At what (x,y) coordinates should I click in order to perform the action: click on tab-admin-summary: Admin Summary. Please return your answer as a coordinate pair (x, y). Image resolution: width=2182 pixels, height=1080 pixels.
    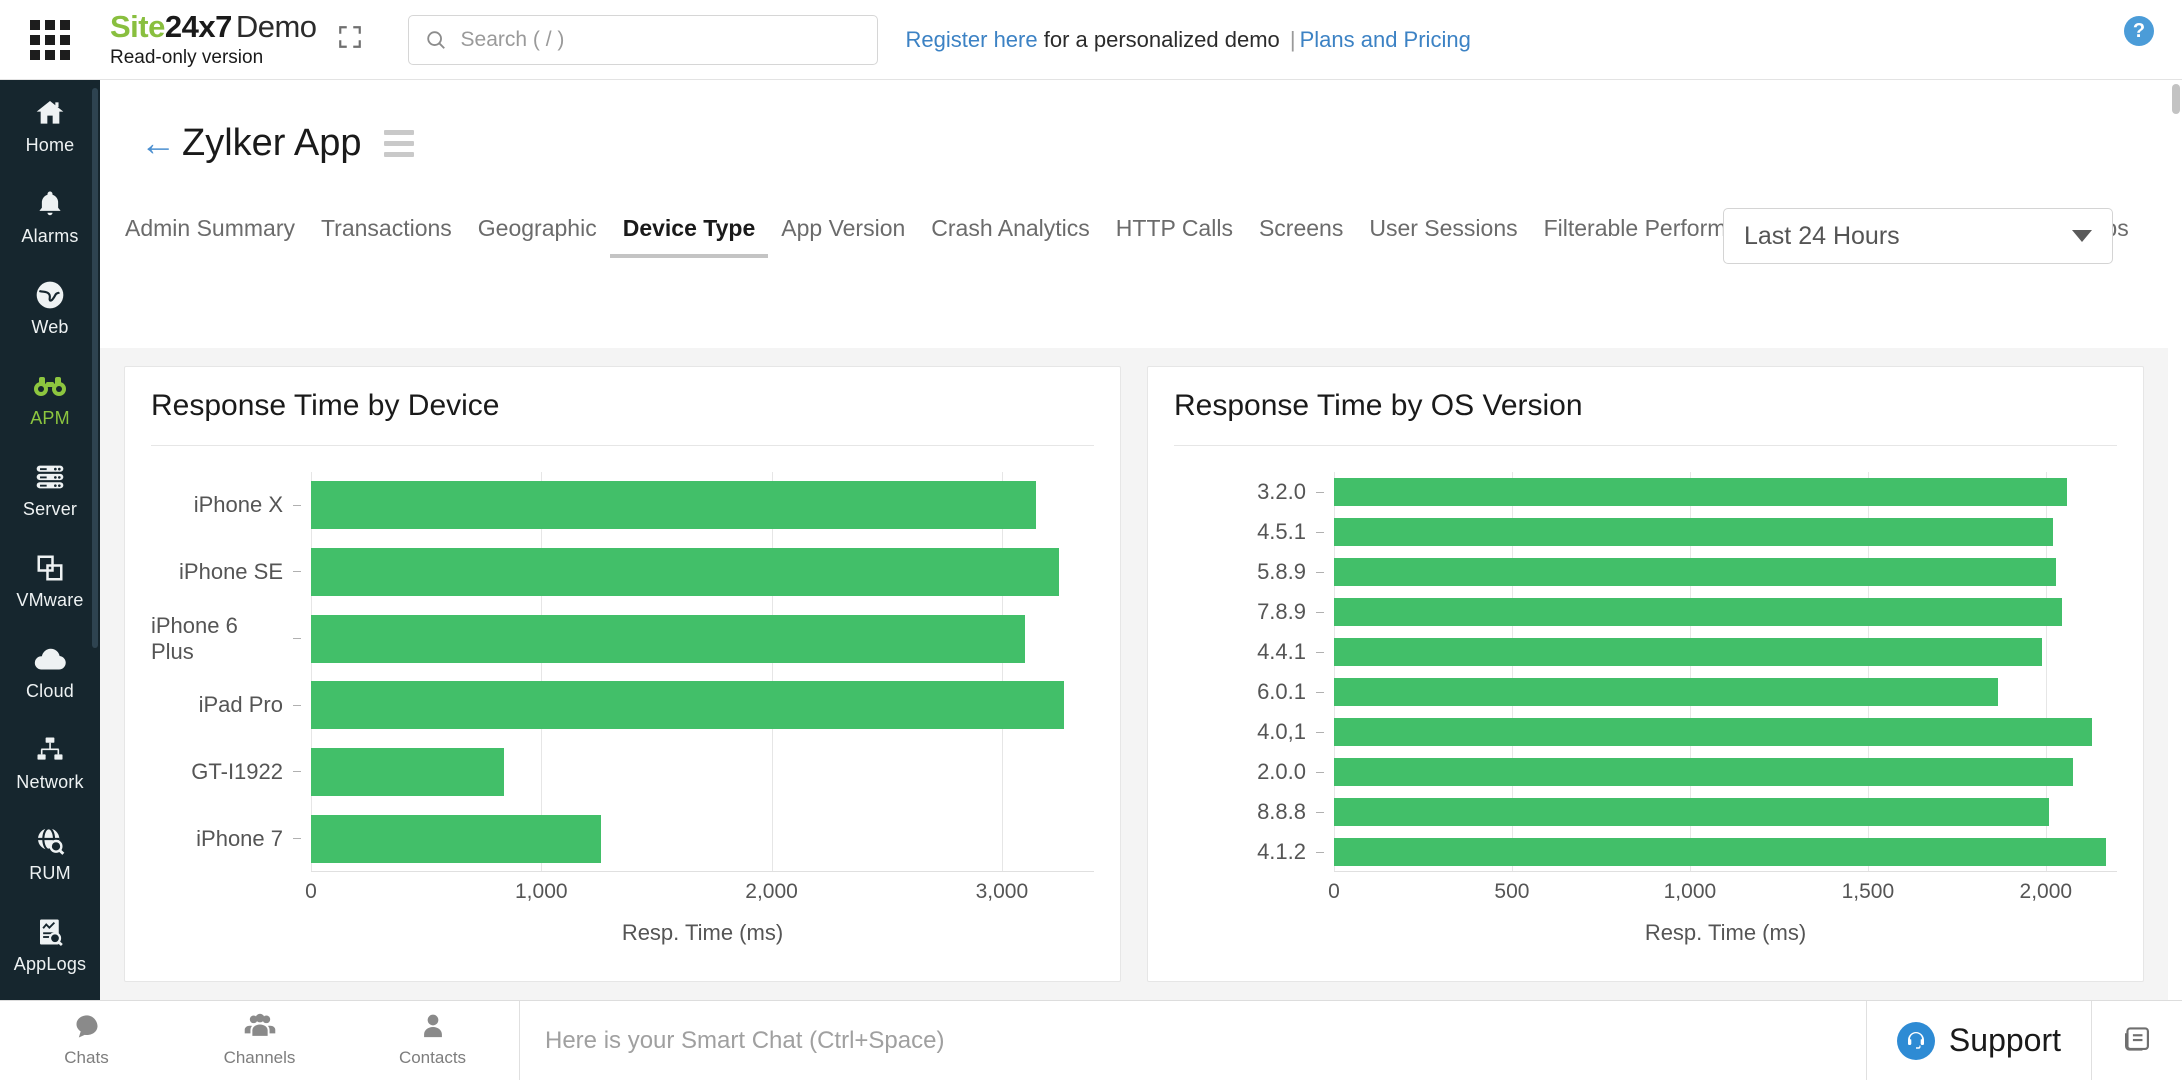
    Looking at the image, I should click on (210, 236).